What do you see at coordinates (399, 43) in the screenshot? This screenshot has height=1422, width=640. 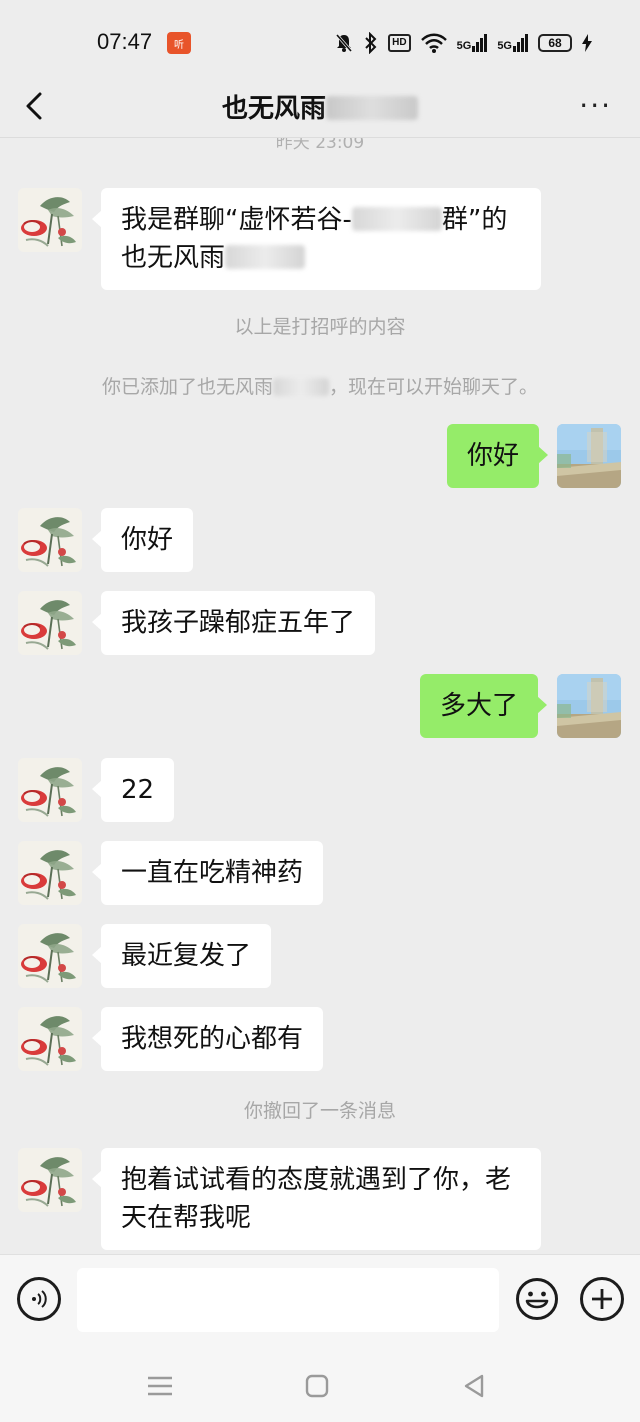 I see `hd-badge: HD` at bounding box center [399, 43].